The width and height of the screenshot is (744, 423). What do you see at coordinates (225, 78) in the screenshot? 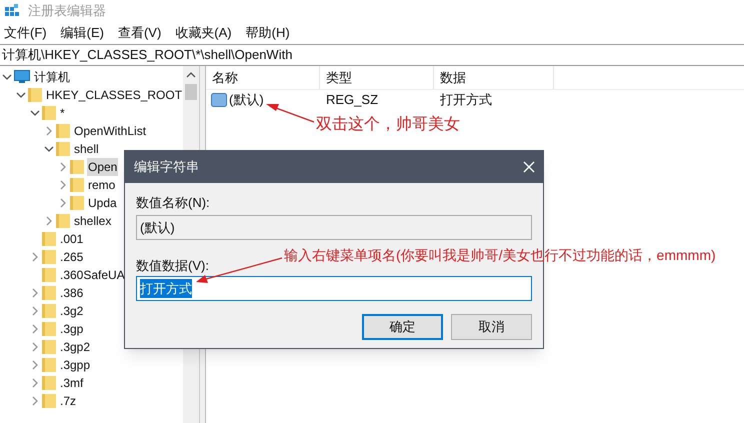
I see `column-header: 名称` at bounding box center [225, 78].